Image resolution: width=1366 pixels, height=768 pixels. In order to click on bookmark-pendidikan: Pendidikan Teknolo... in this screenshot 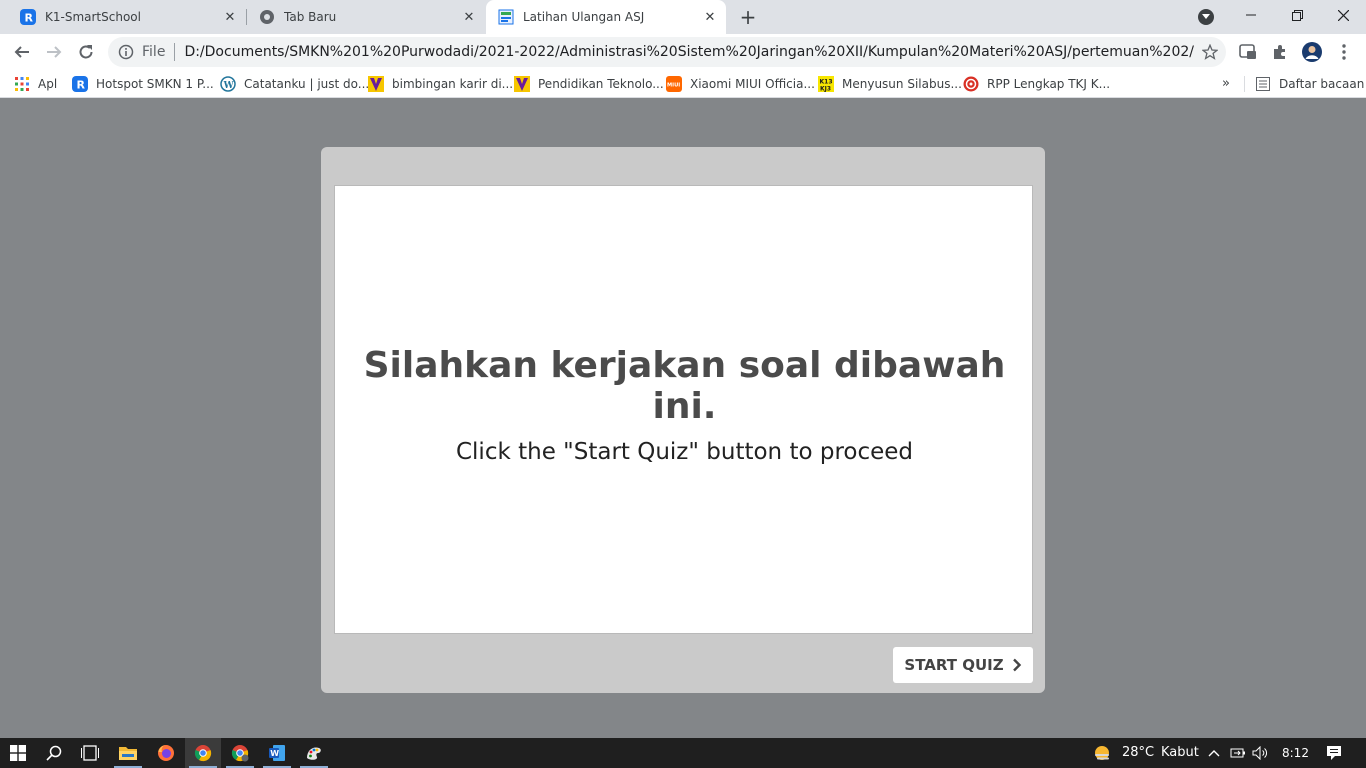, I will do `click(589, 84)`.